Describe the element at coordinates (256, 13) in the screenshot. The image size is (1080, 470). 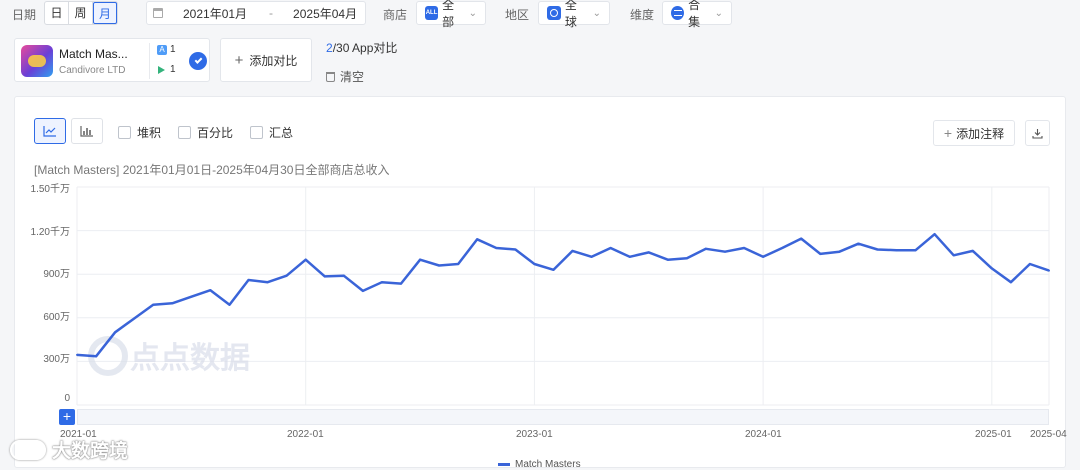
I see `date-range-picker: 2021年01月 - 2025年04月` at that location.